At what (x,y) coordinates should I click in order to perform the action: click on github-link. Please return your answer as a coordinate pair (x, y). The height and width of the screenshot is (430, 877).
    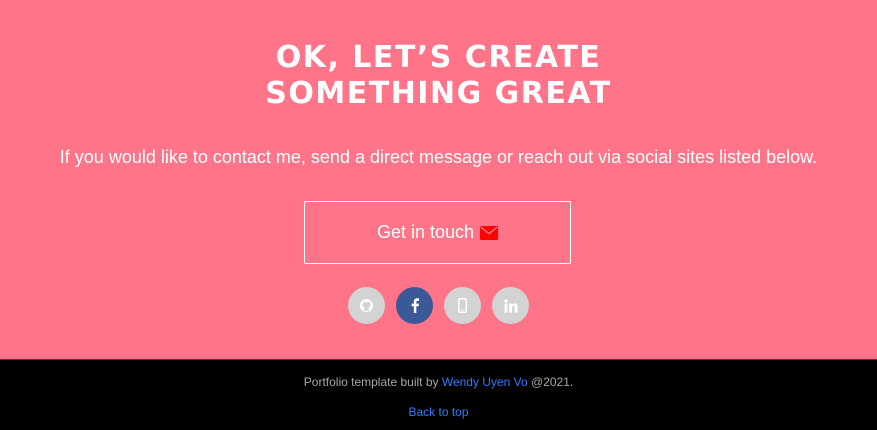
    Looking at the image, I should click on (366, 305).